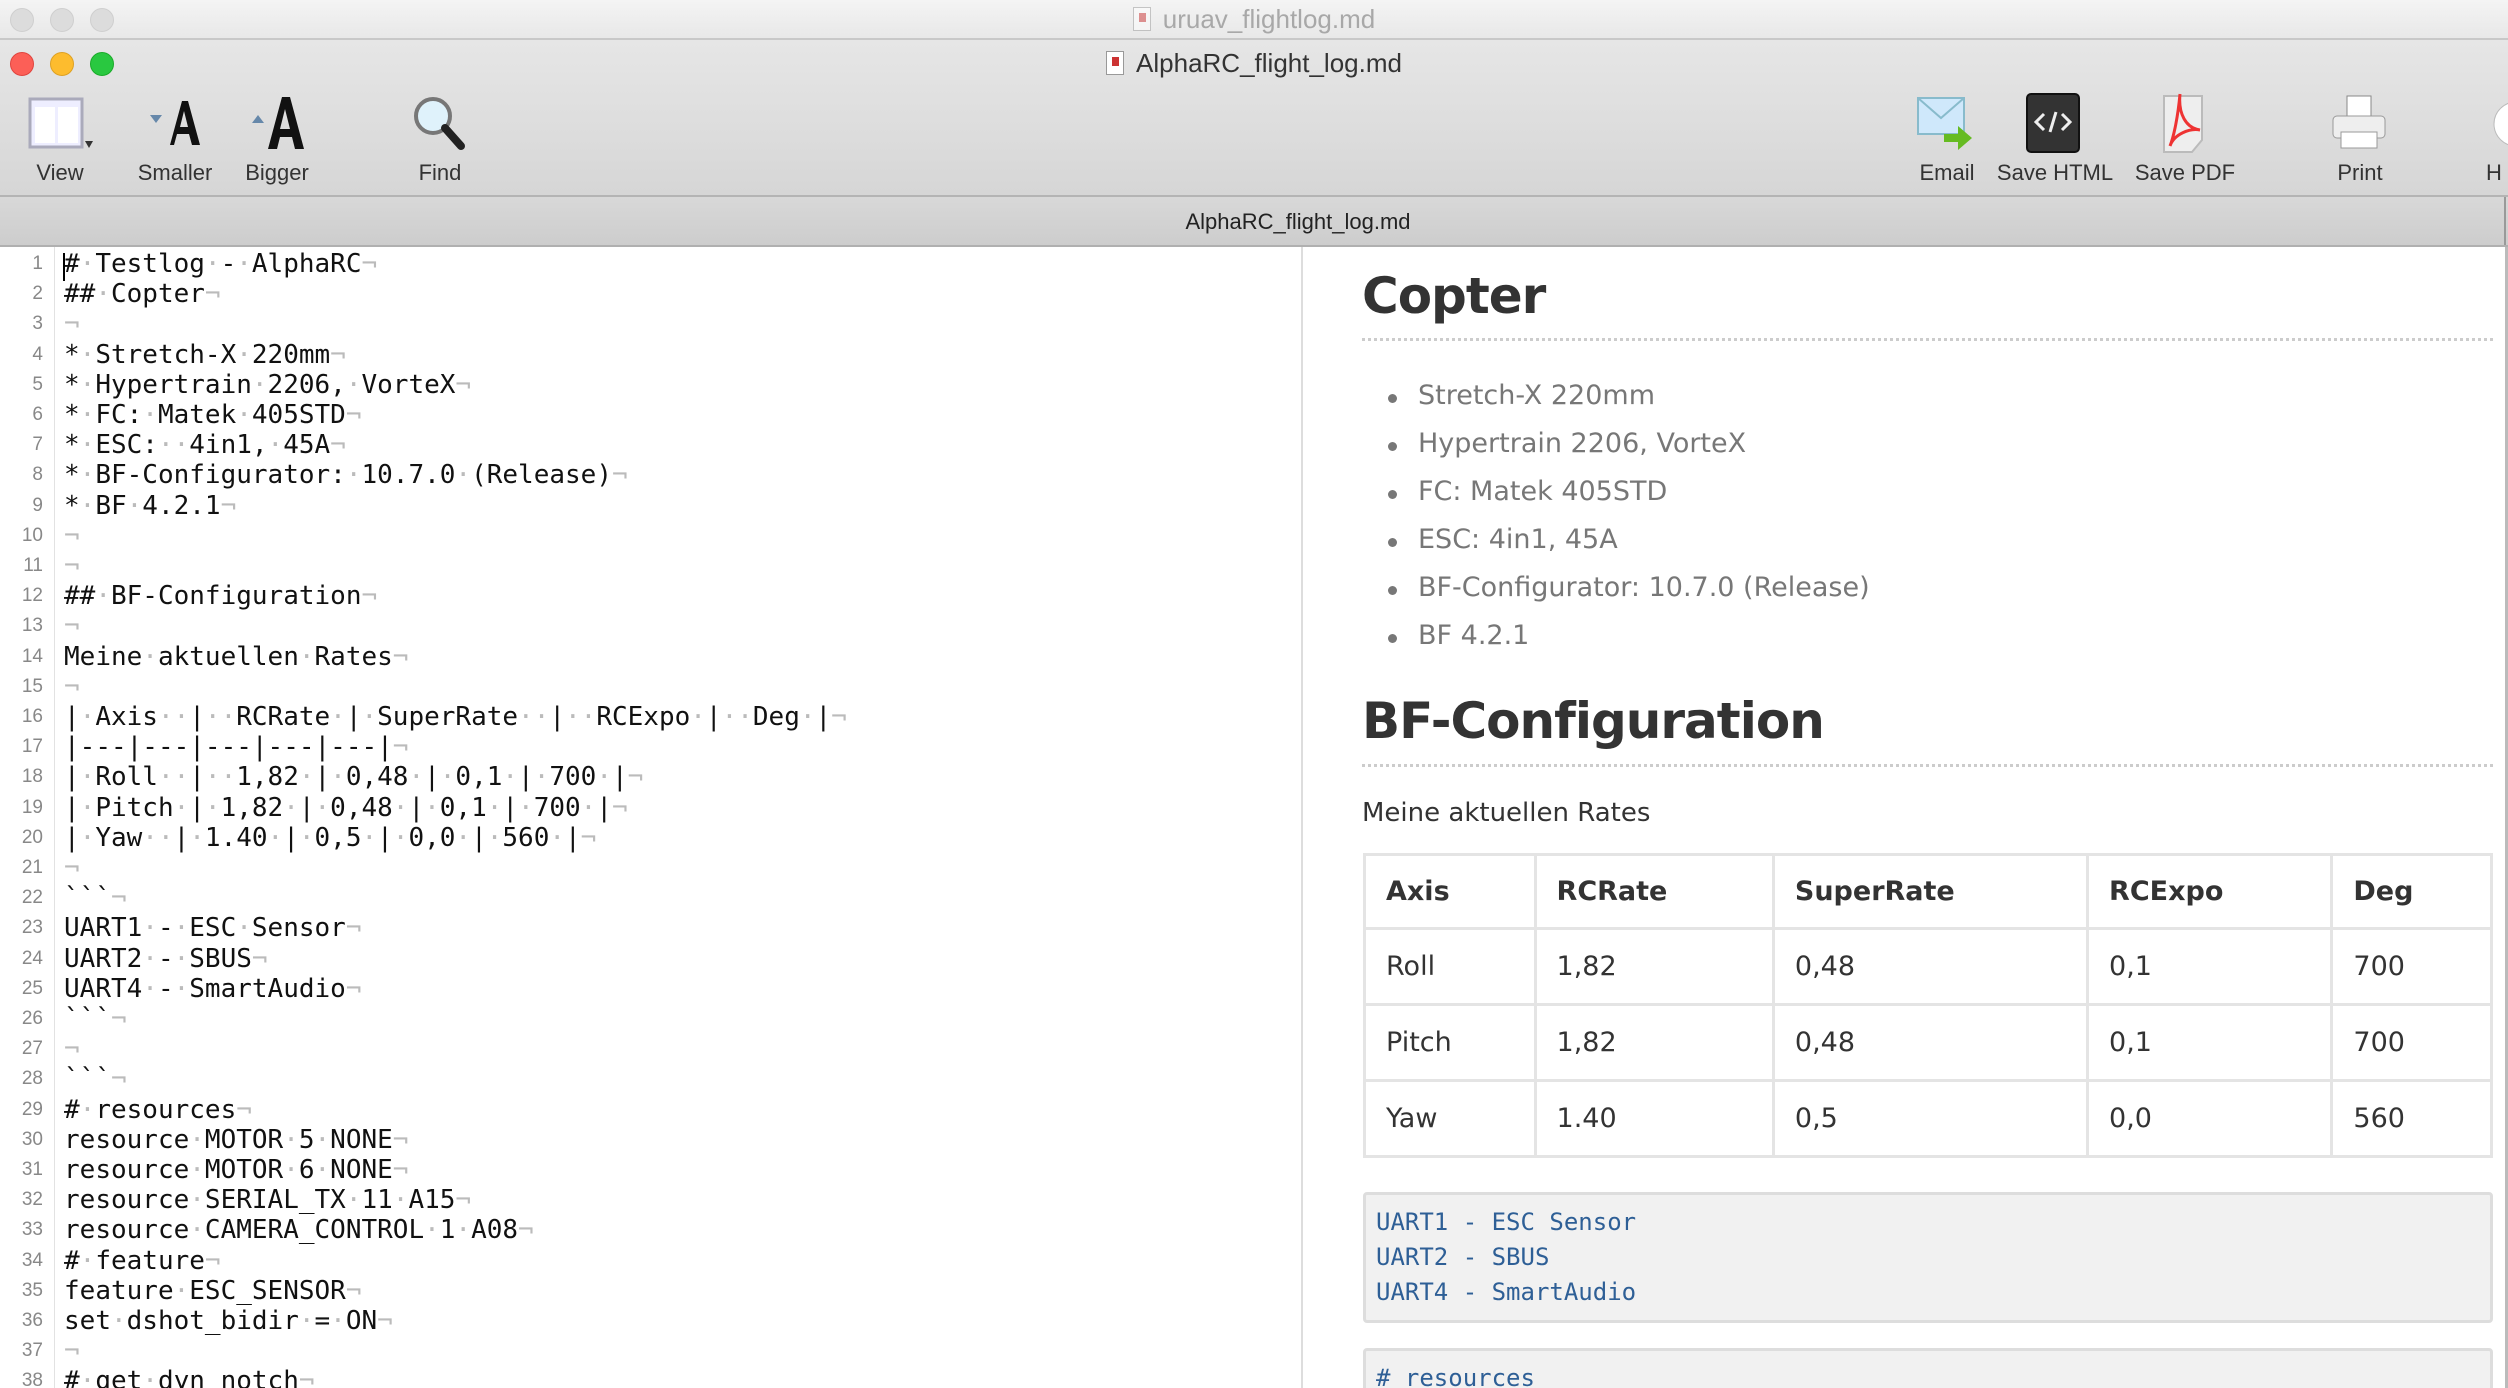  I want to click on editor-line: *·FC:·Matek·405STD¬, so click(212, 415).